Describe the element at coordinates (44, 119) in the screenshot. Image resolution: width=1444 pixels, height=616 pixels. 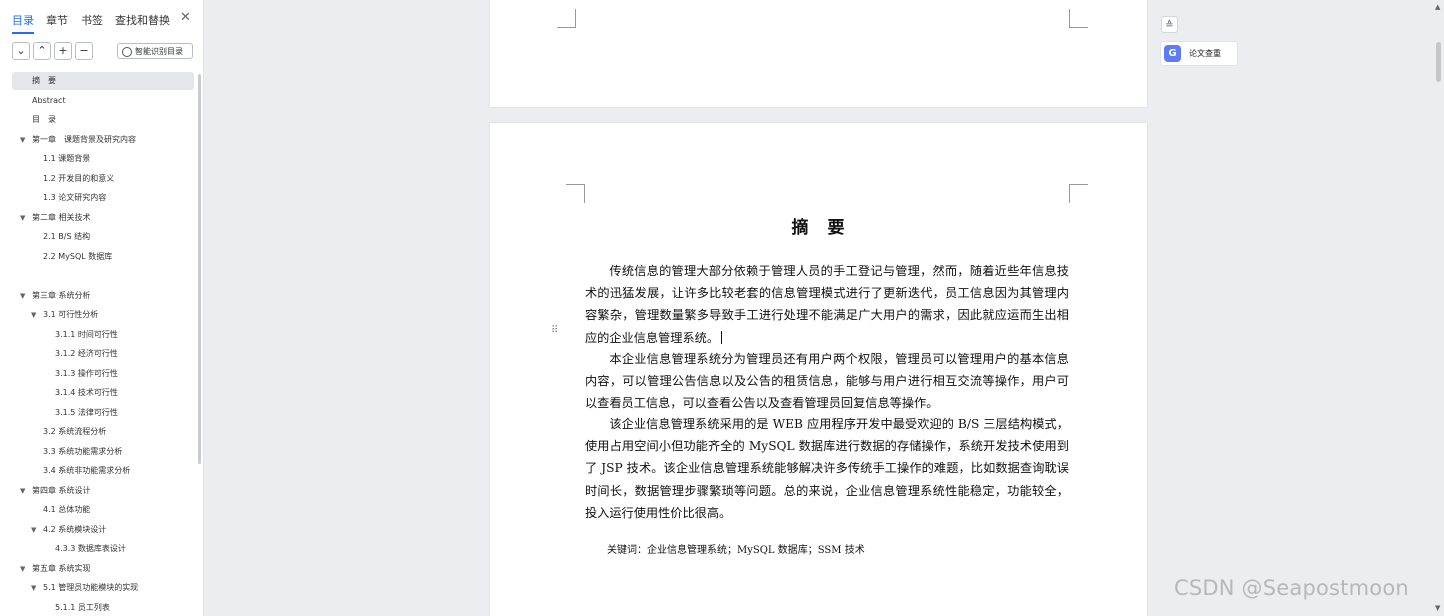
I see `toc-item-label: 目 录` at that location.